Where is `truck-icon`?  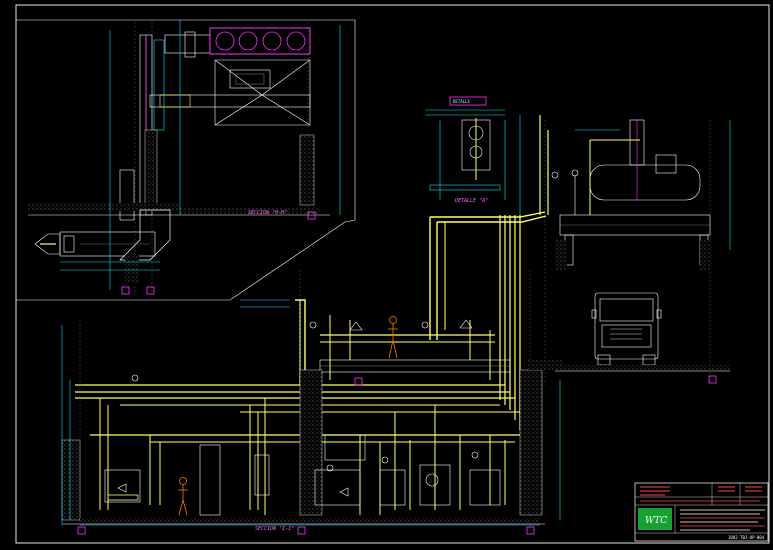
truck-icon is located at coordinates (626, 329).